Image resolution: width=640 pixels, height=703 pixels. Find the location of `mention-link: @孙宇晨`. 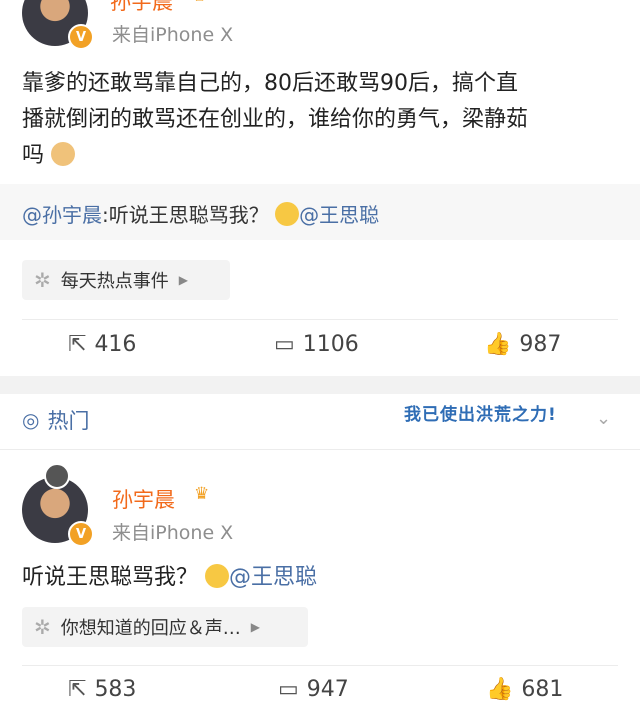

mention-link: @孙宇晨 is located at coordinates (62, 215).